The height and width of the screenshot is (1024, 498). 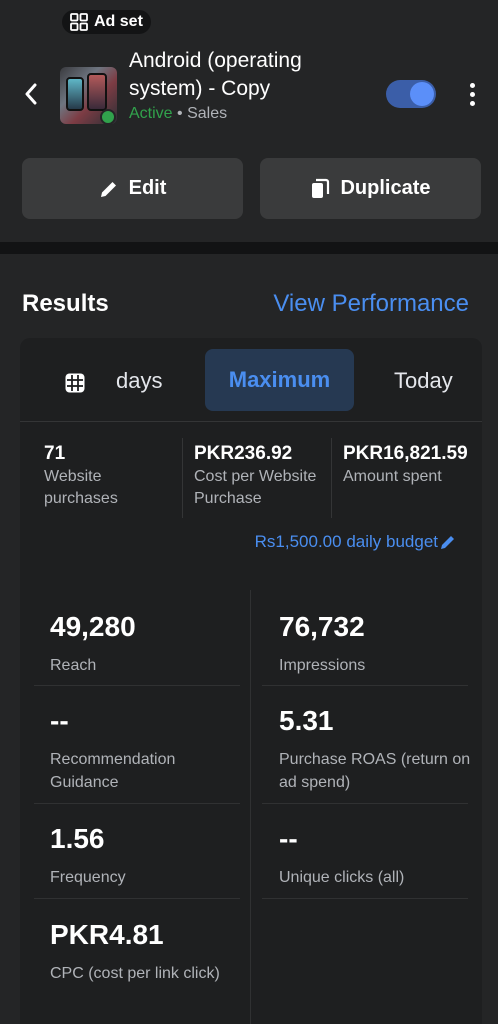 What do you see at coordinates (385, 188) in the screenshot?
I see `duplicate-button-label: Duplicate` at bounding box center [385, 188].